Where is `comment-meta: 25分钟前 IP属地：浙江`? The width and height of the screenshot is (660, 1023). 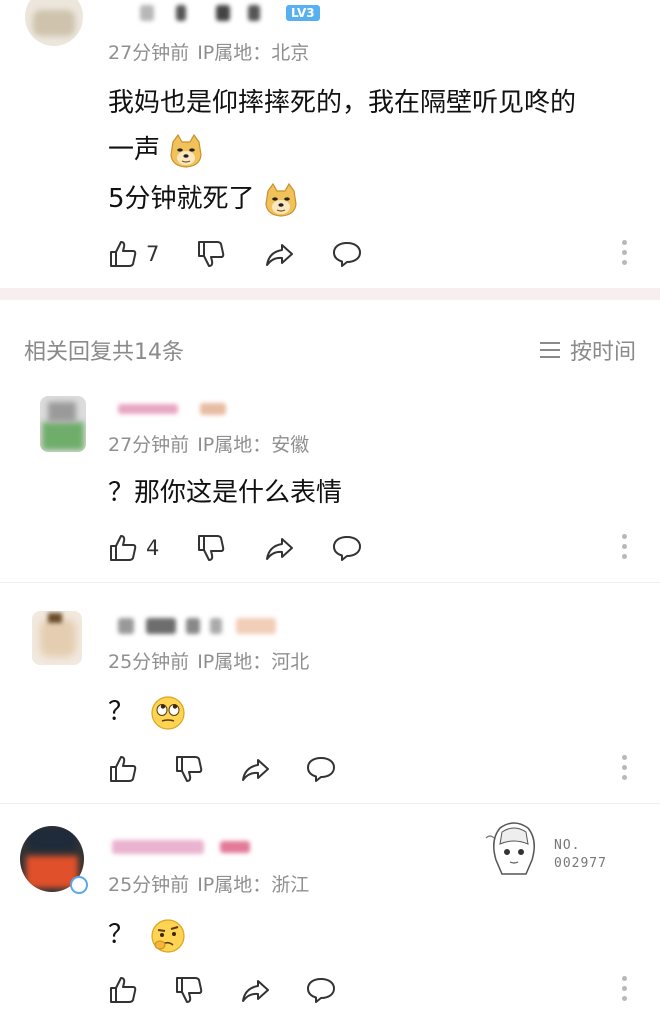
comment-meta: 25分钟前 IP属地：浙江 is located at coordinates (212, 883).